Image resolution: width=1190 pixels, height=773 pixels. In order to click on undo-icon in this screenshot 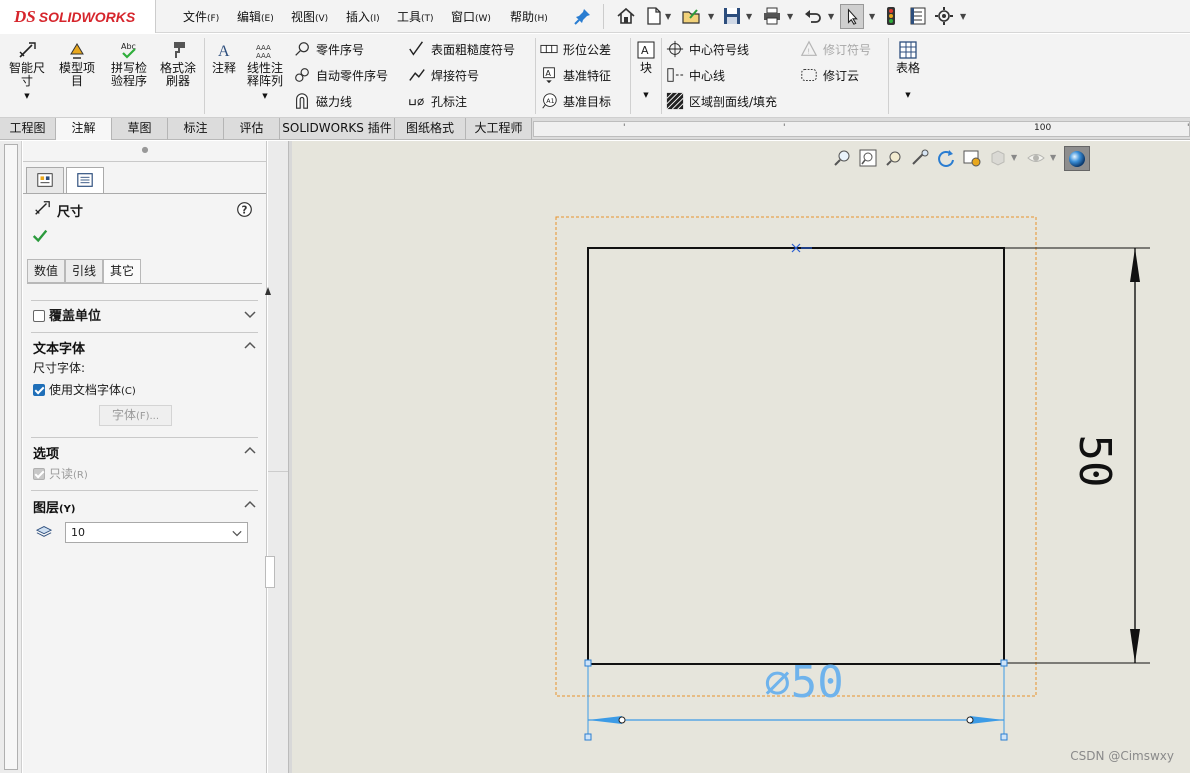, I will do `click(813, 16)`.